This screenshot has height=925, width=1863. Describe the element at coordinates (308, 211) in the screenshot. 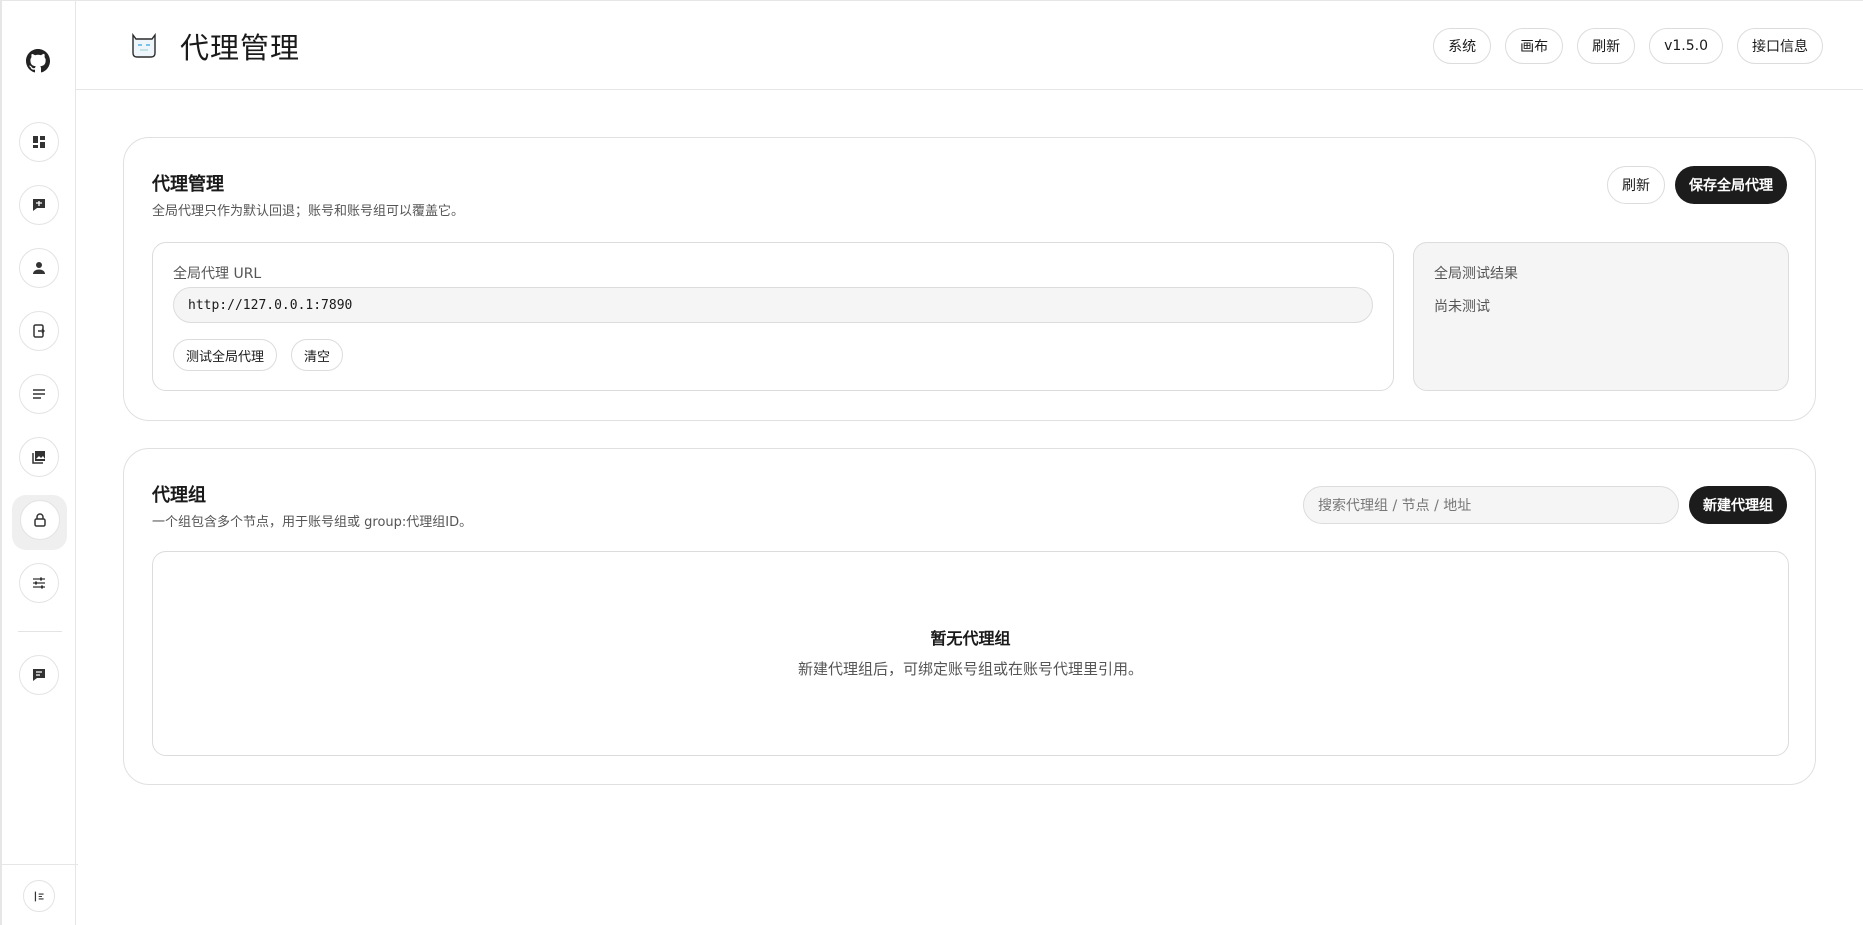

I see `card-subtitle: 全局代理只作为默认回退；账号和账号组可以覆盖它。` at that location.